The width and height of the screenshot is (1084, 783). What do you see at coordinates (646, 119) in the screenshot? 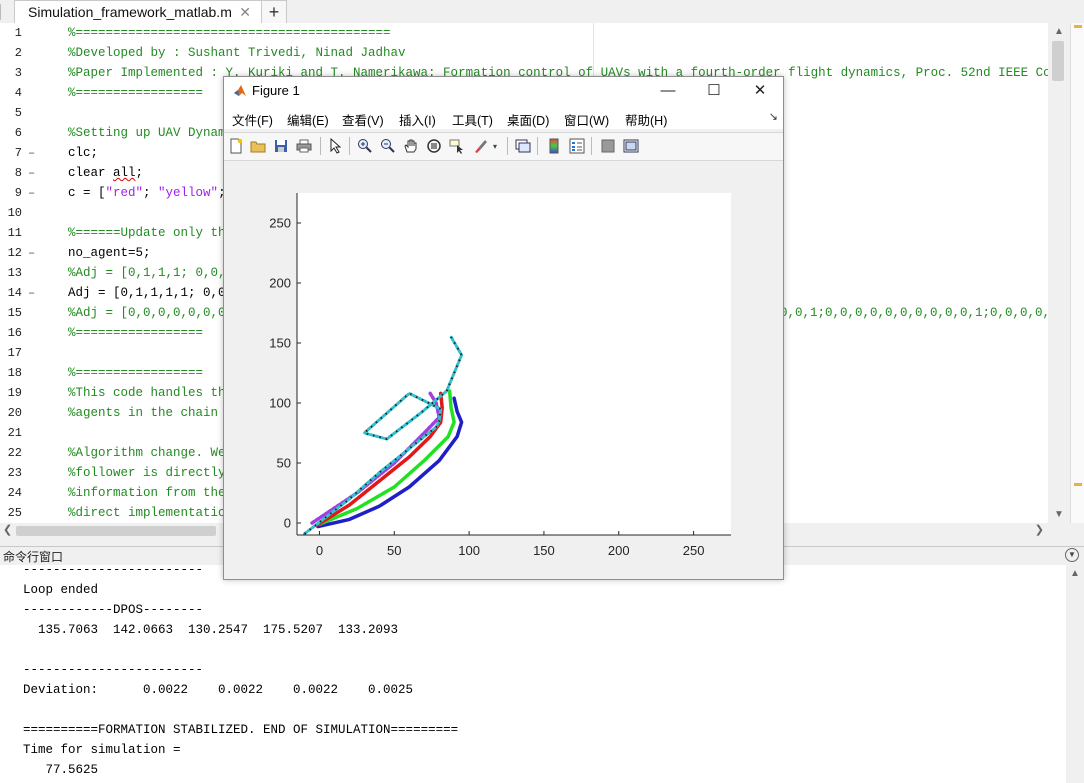
I see `menu-help: 帮助(H)` at bounding box center [646, 119].